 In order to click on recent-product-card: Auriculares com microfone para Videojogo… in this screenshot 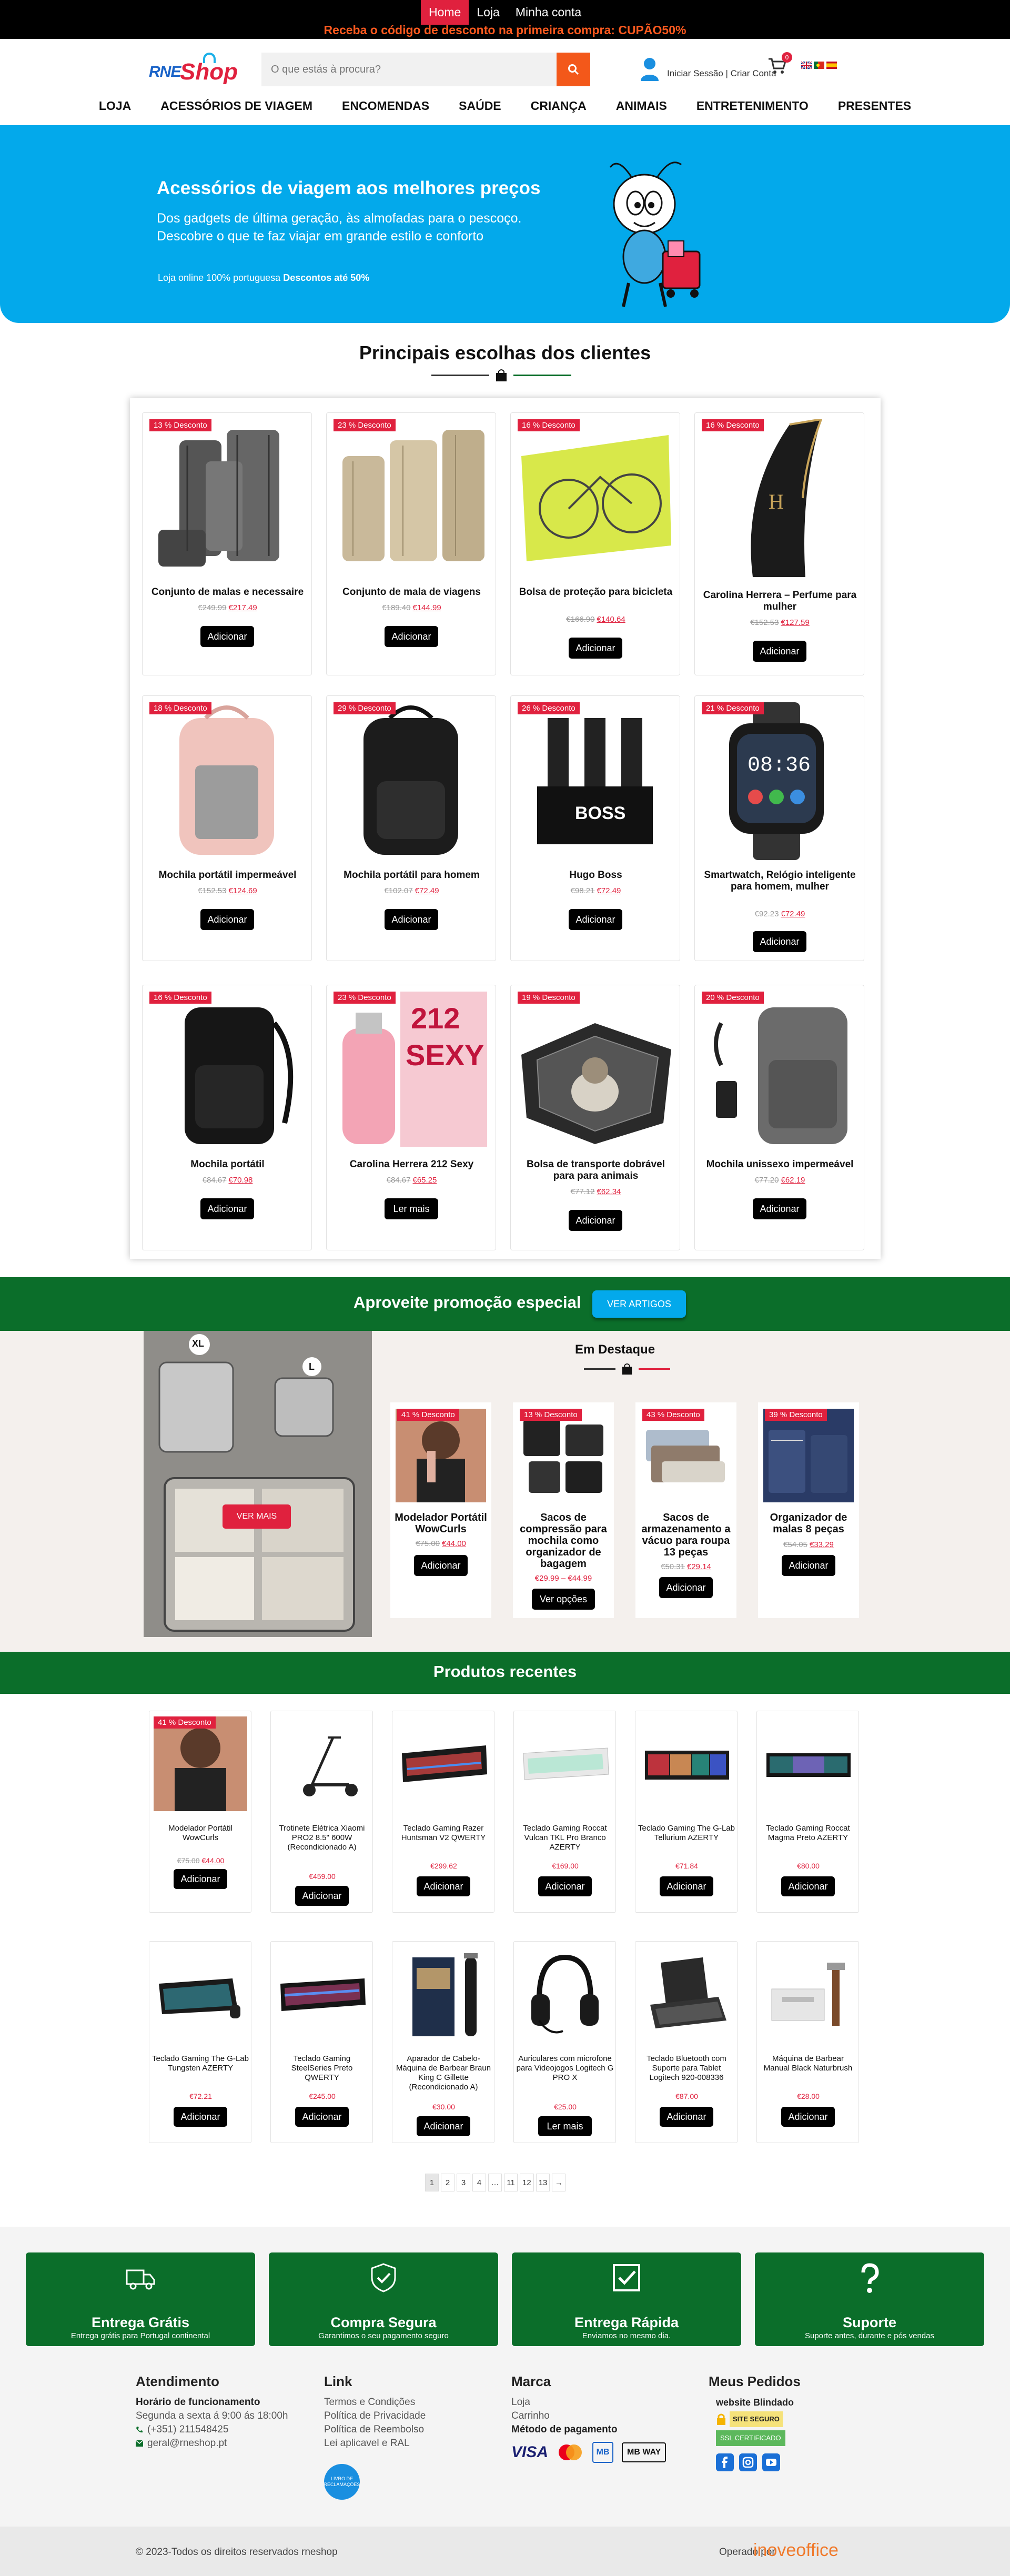, I will do `click(564, 2042)`.